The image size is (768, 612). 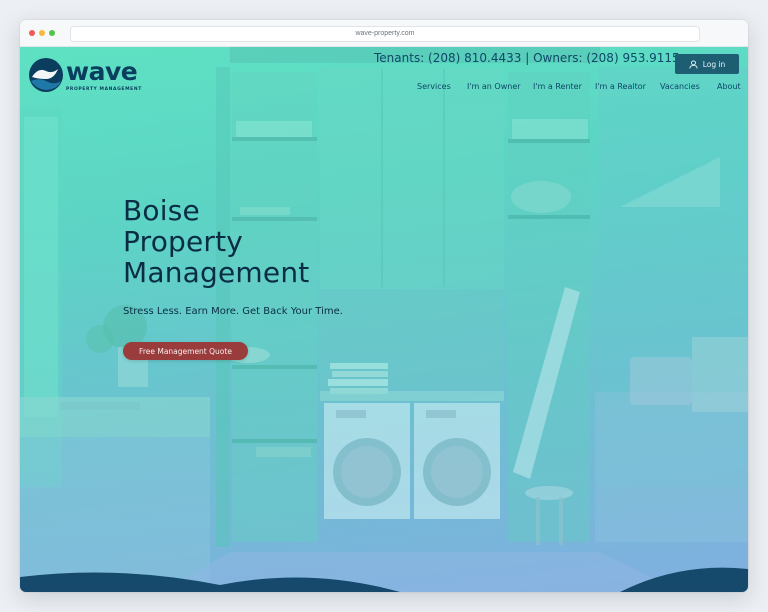 I want to click on minimize-window-dot, so click(x=42, y=33).